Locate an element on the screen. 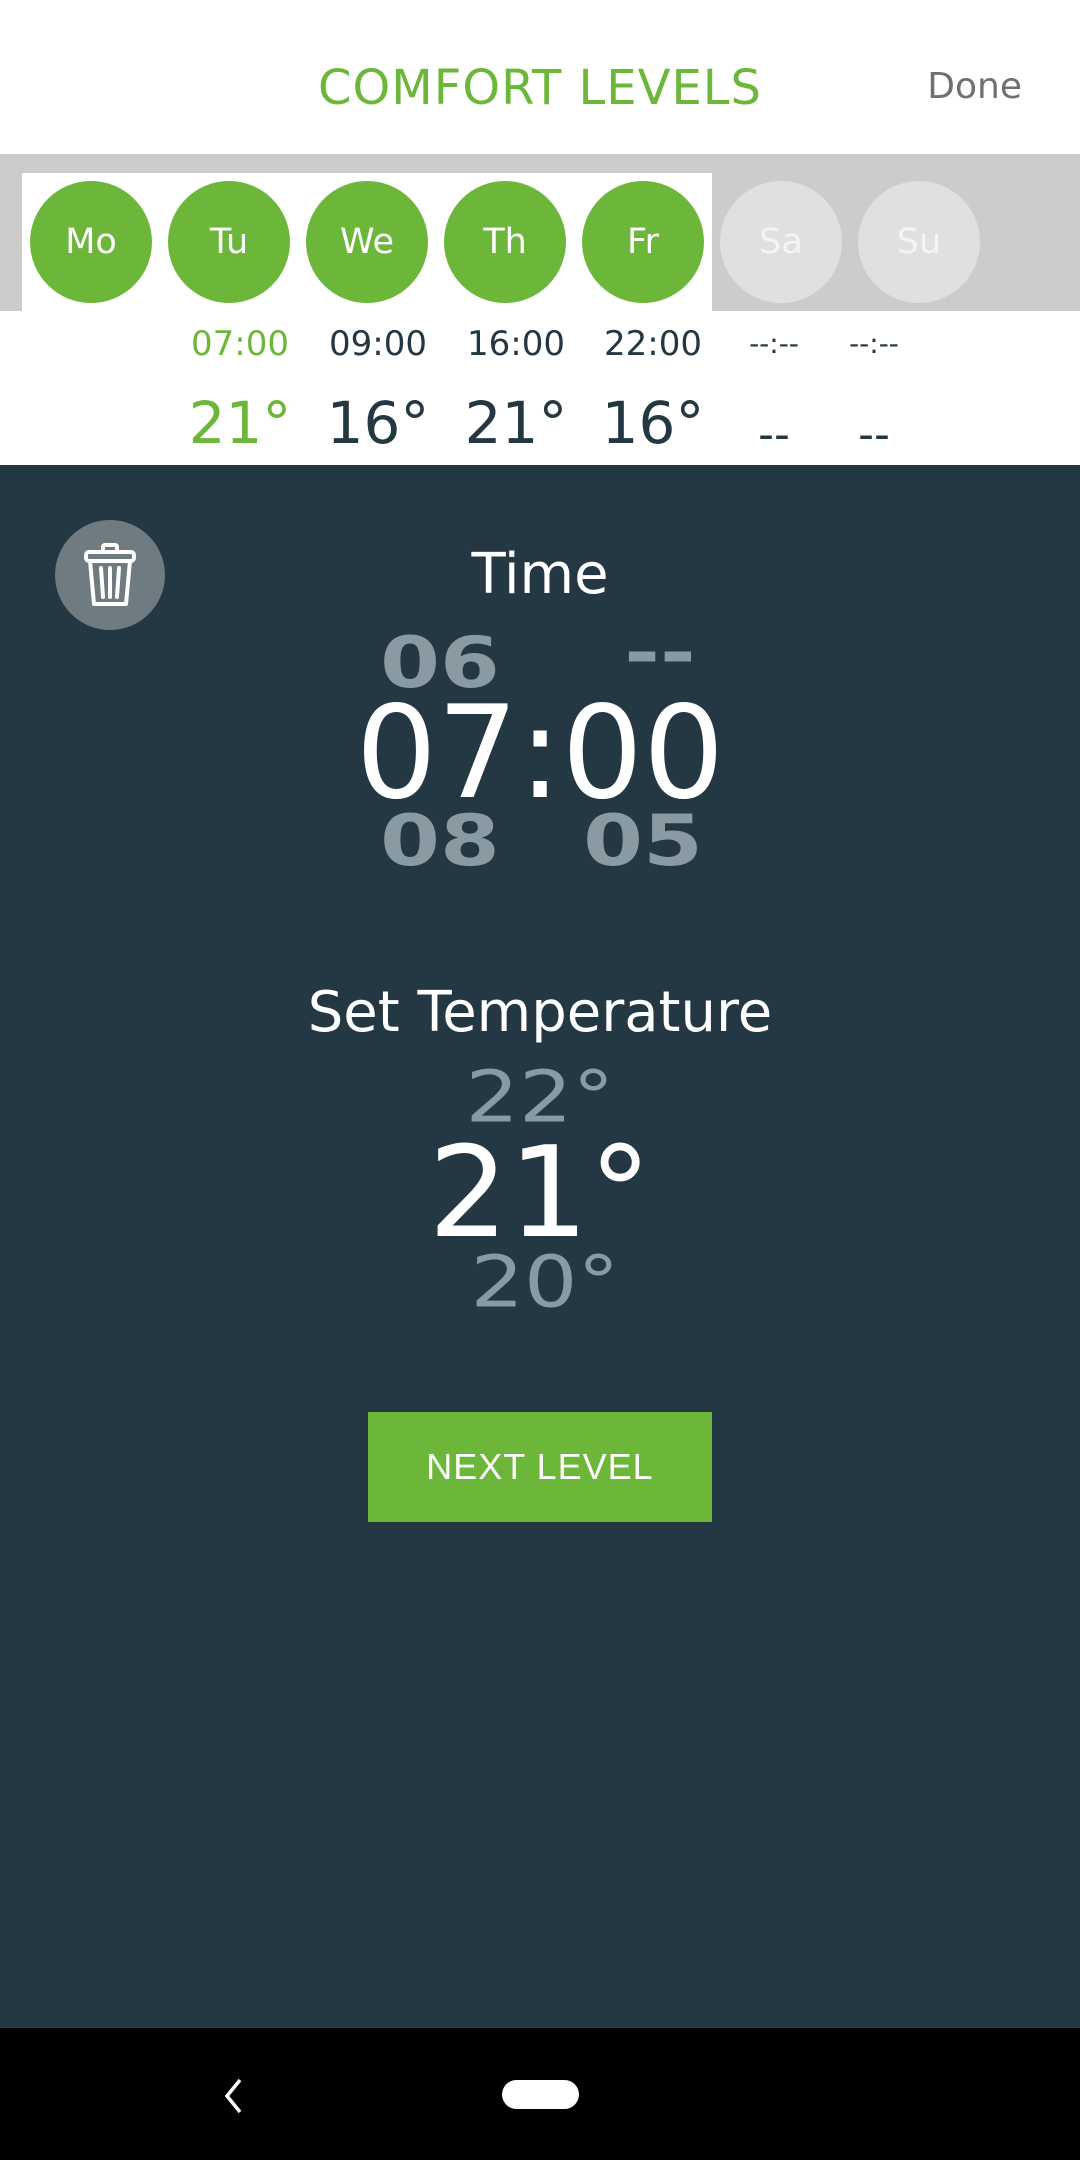 This screenshot has height=2160, width=1080. day-label: Th is located at coordinates (505, 242).